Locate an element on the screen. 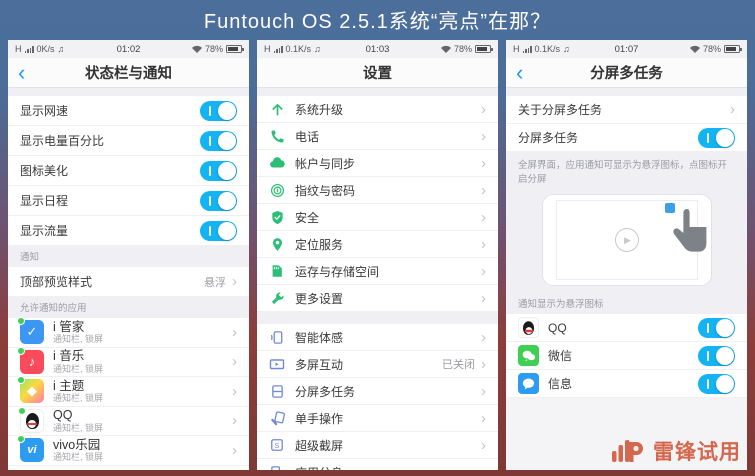  row-top-preview-style: 顶部预览样式 悬浮 › is located at coordinates (128, 282).